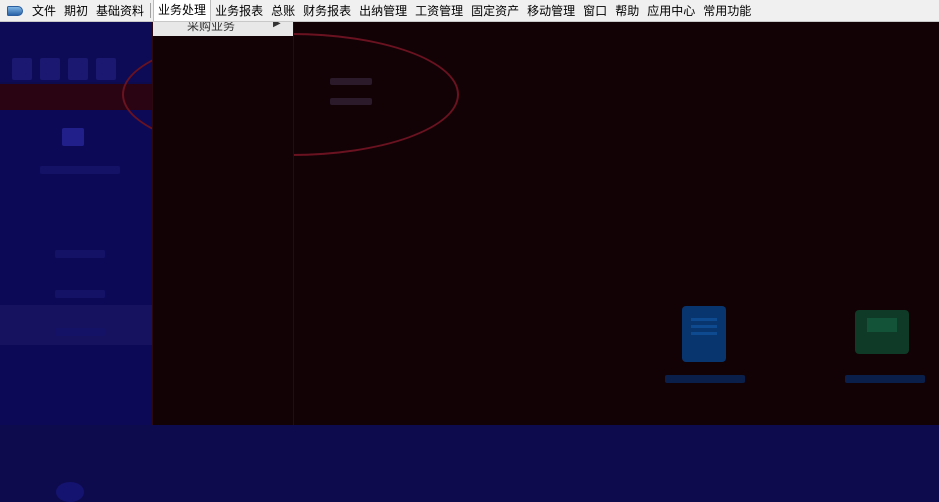 This screenshot has height=502, width=939. What do you see at coordinates (76, 11) in the screenshot?
I see `menu-period-start: 期初` at bounding box center [76, 11].